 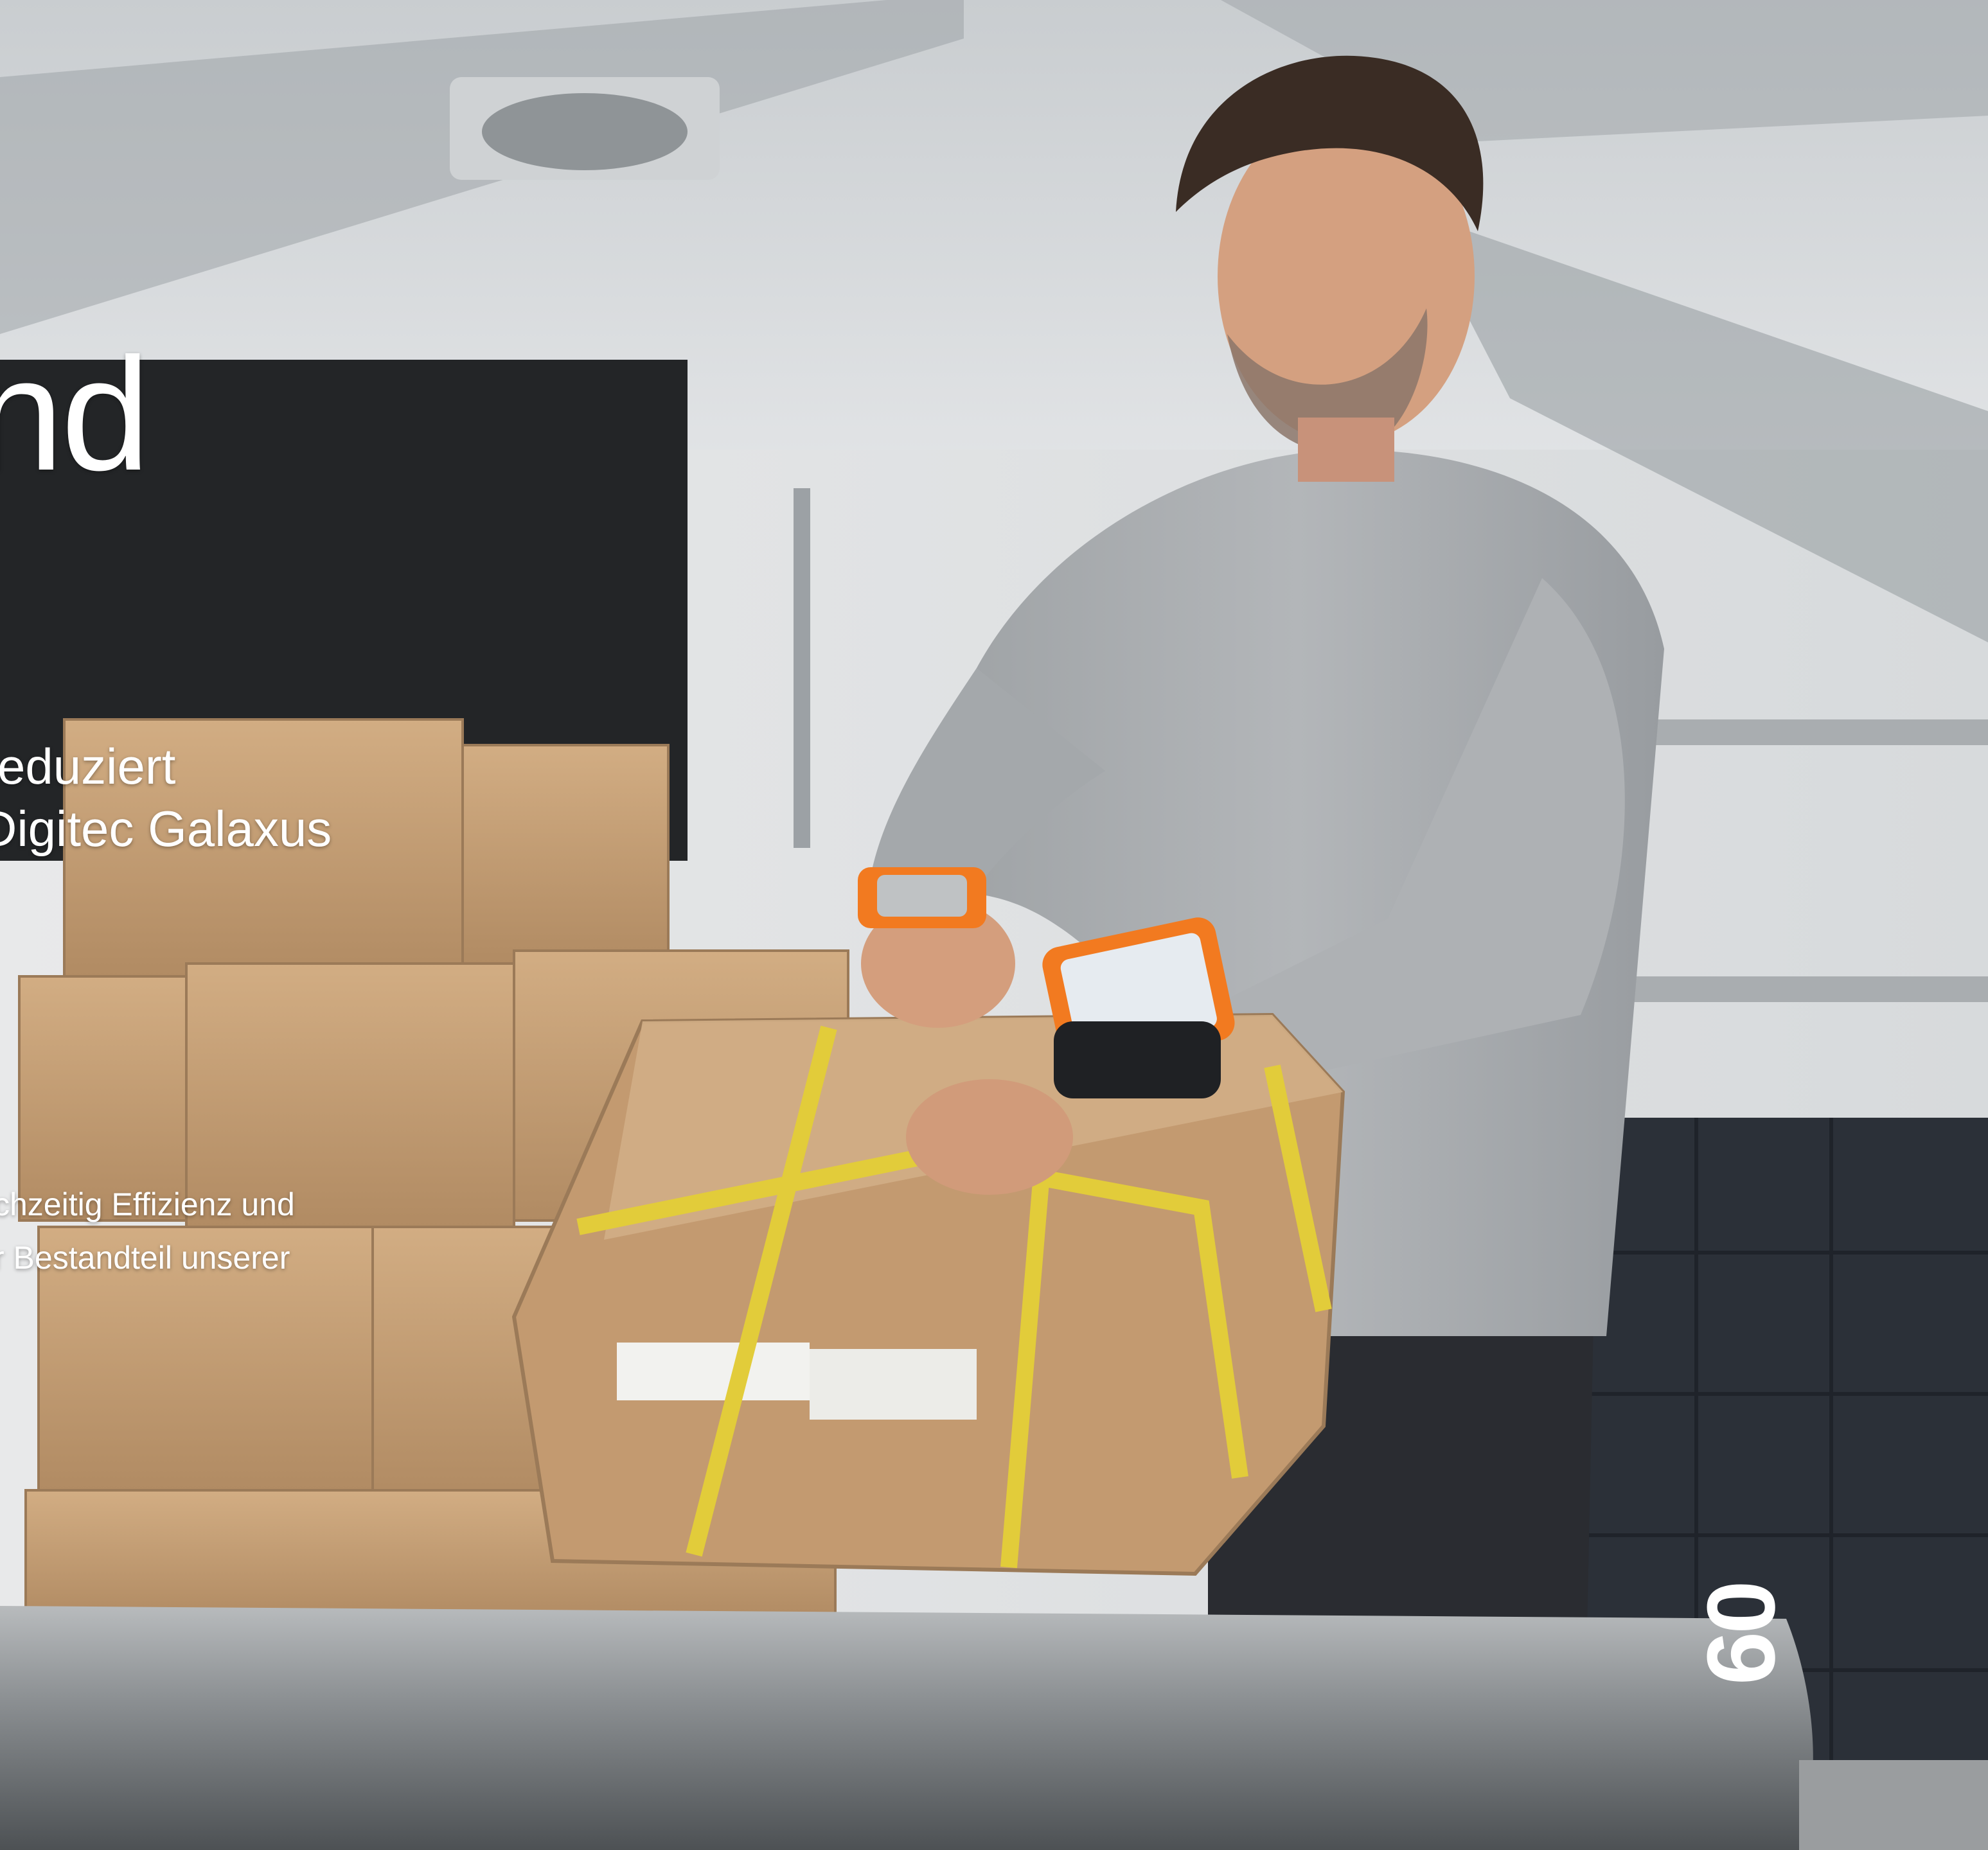 What do you see at coordinates (1137, 1060) in the screenshot?
I see `wrist-strap` at bounding box center [1137, 1060].